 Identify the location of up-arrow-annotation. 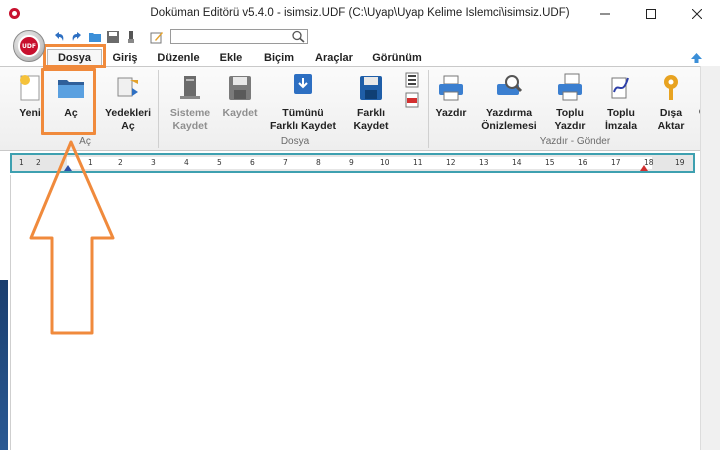
(72, 237).